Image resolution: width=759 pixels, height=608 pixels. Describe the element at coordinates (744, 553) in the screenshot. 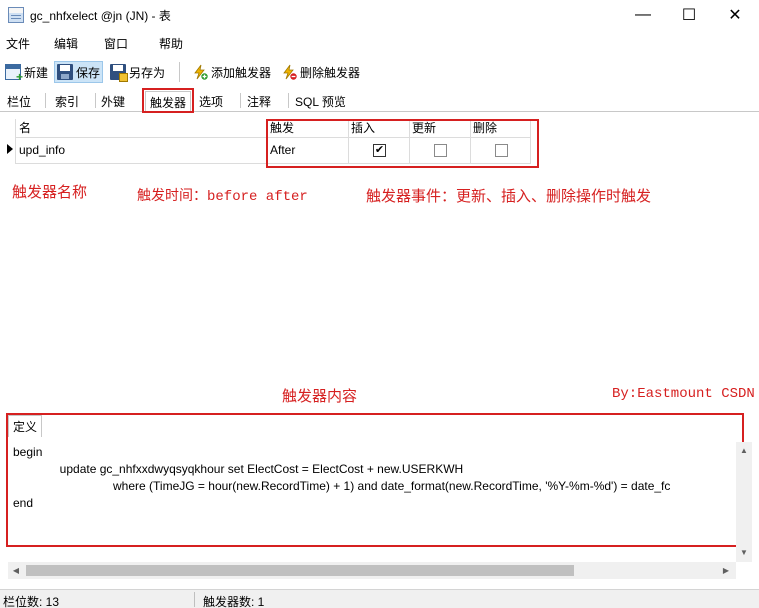

I see `scroll-down-icon: ▼` at that location.